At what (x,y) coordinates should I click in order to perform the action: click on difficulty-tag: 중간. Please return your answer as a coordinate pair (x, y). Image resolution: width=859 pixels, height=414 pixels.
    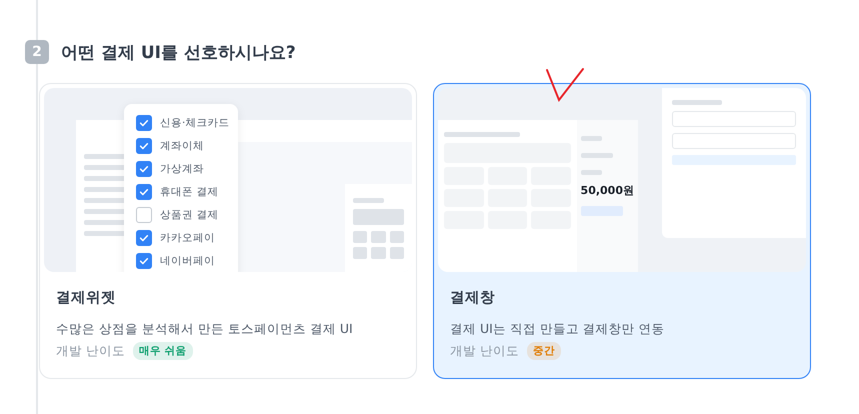
    Looking at the image, I should click on (543, 351).